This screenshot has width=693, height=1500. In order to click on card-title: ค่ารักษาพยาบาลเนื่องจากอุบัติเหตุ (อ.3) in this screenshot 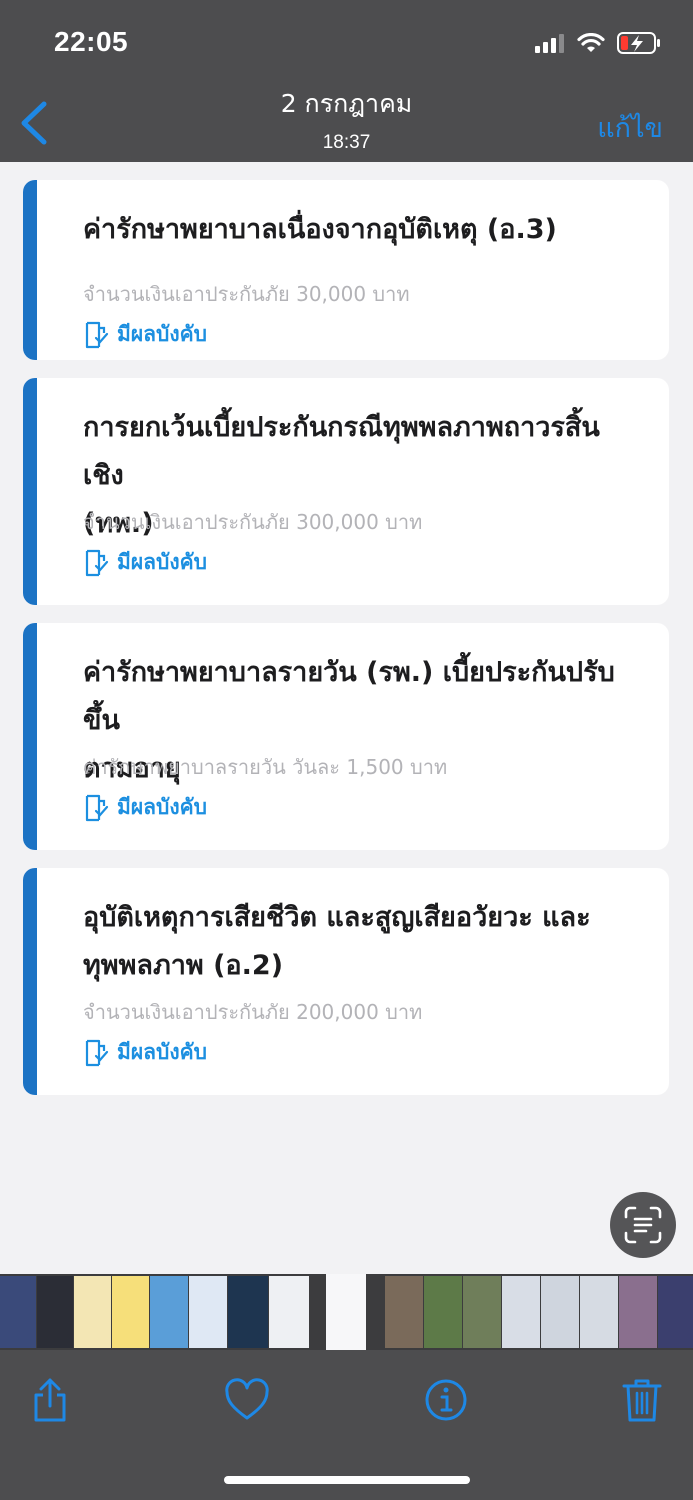, I will do `click(361, 230)`.